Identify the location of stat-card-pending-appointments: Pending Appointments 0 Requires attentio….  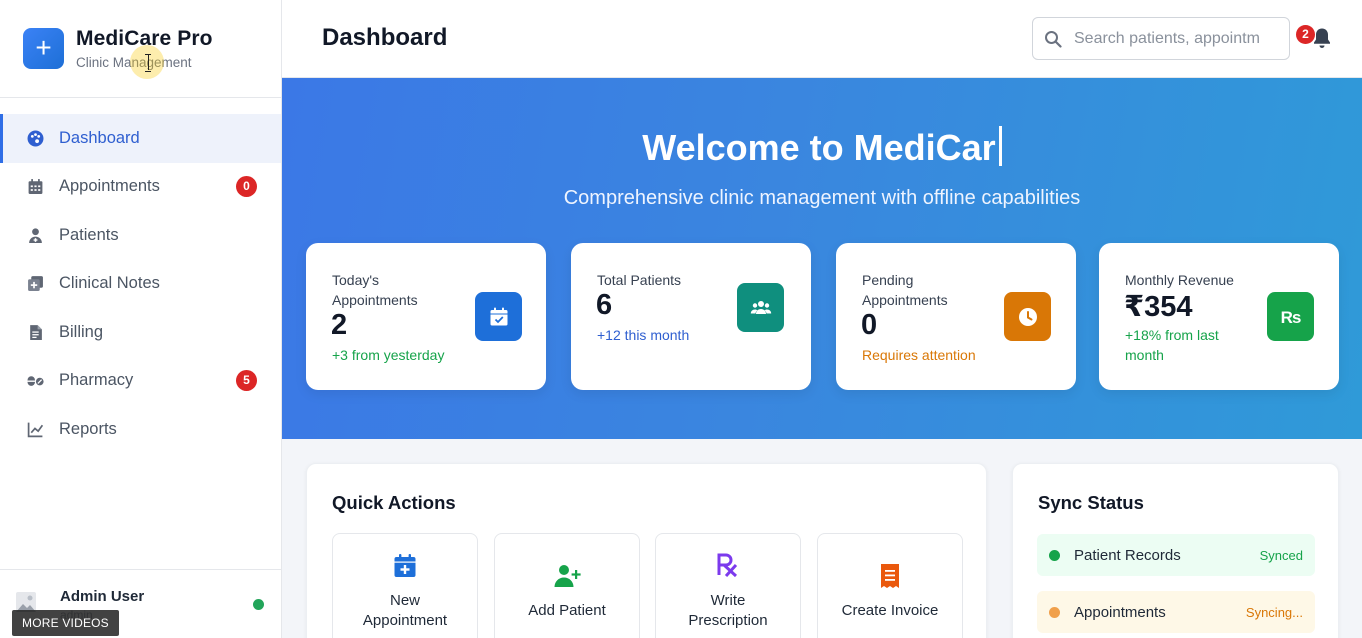
(956, 316).